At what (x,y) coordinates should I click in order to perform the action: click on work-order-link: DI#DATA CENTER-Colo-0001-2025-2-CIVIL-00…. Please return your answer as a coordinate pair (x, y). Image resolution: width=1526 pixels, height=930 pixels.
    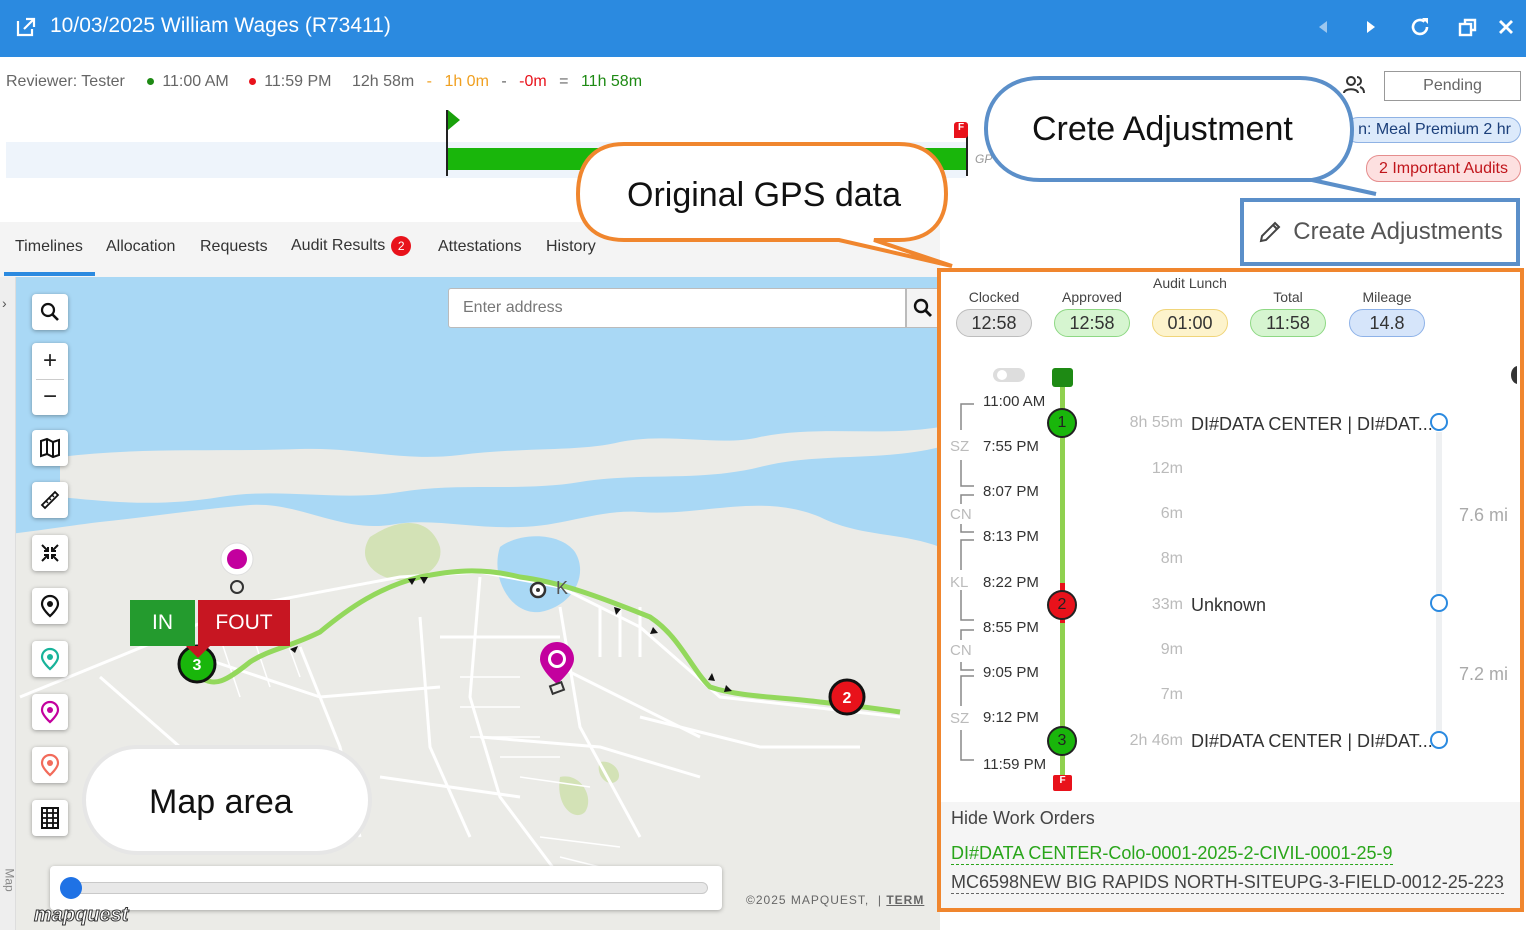
    Looking at the image, I should click on (1172, 854).